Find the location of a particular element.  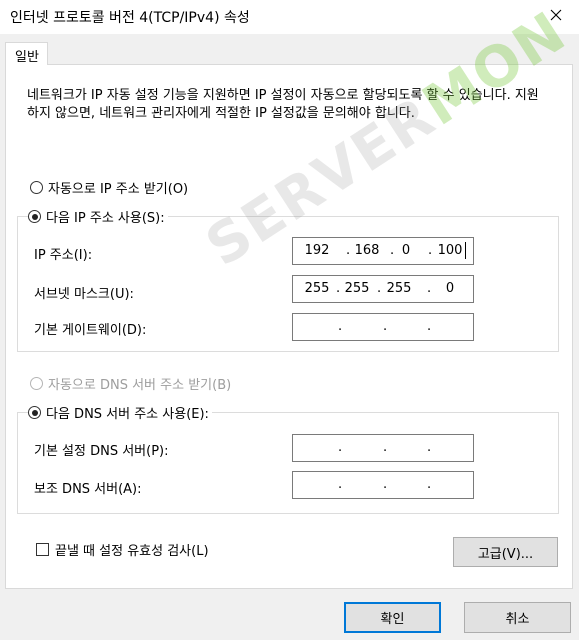

auto-dns-option: 자동으로 DNS 서버 주소 받기(B) is located at coordinates (132, 383).